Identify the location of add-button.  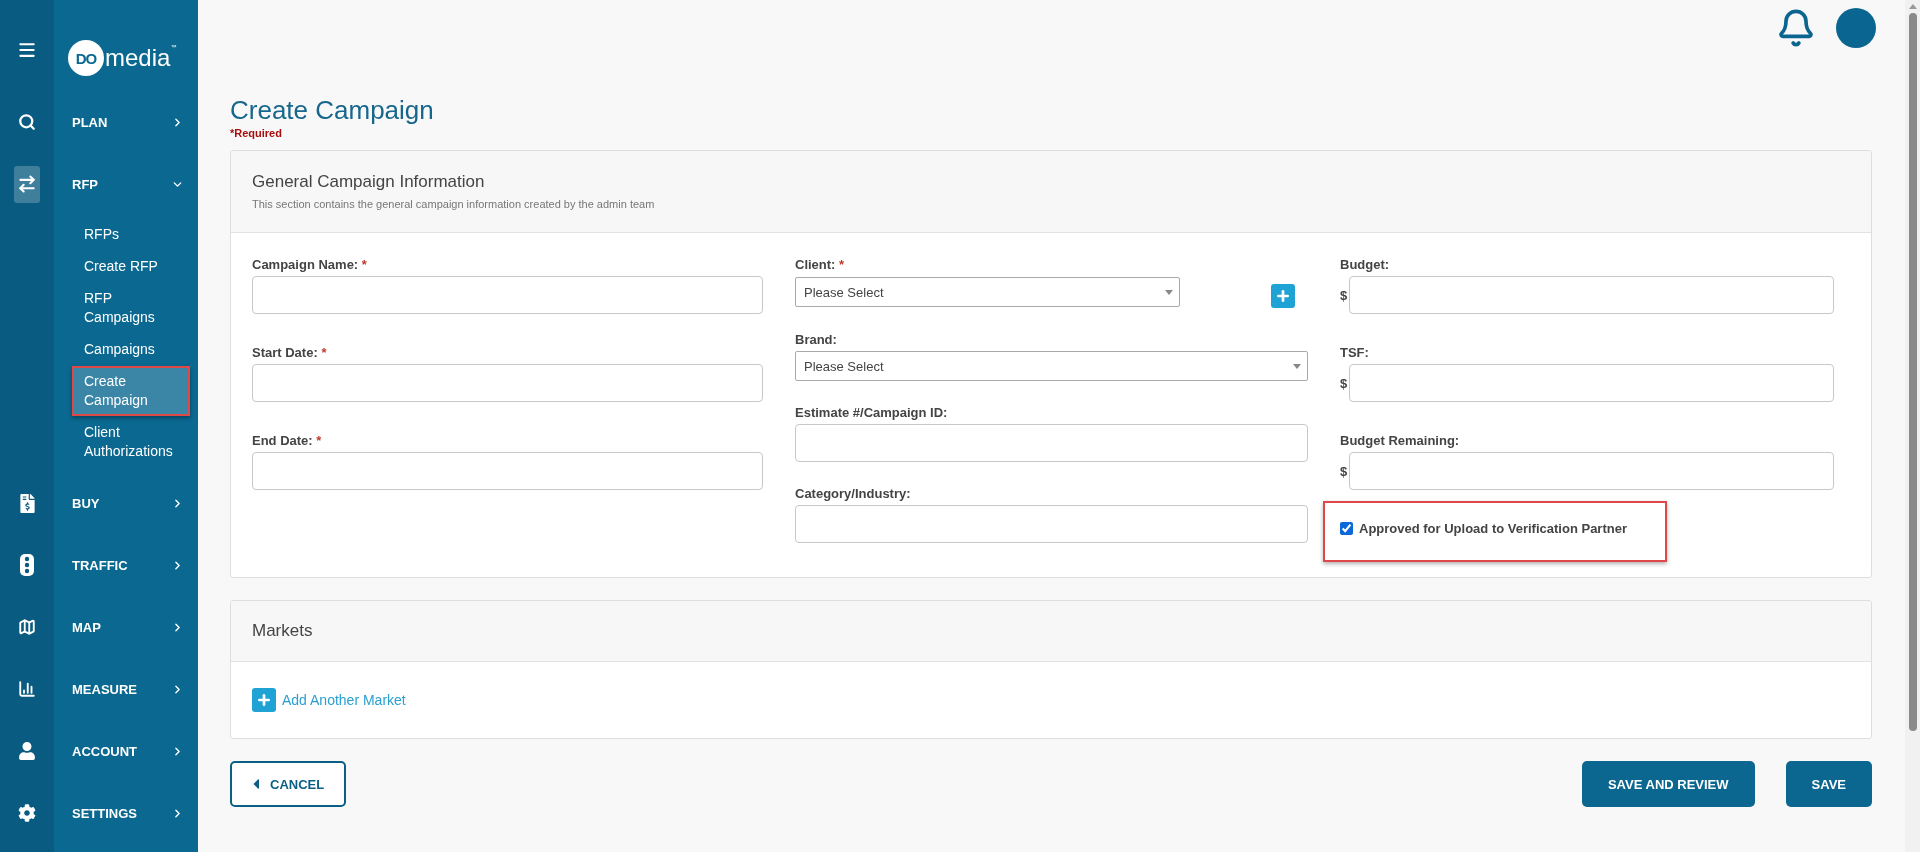
(1283, 296).